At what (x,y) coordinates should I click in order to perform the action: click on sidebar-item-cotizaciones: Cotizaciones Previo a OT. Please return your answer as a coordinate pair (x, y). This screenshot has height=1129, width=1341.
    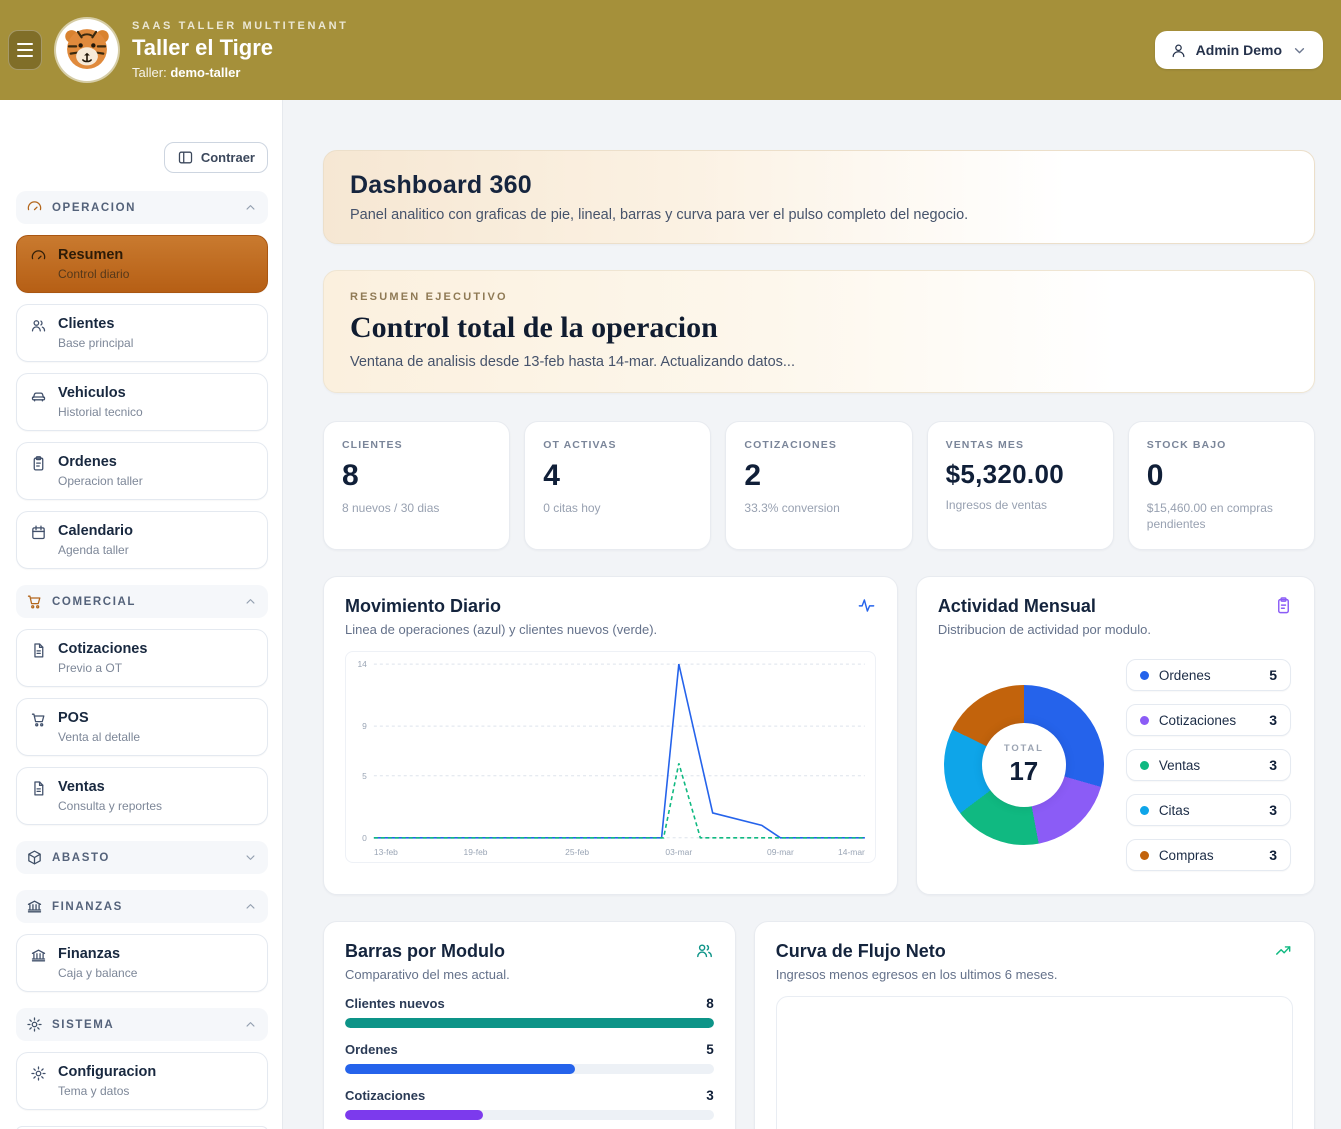
    Looking at the image, I should click on (142, 658).